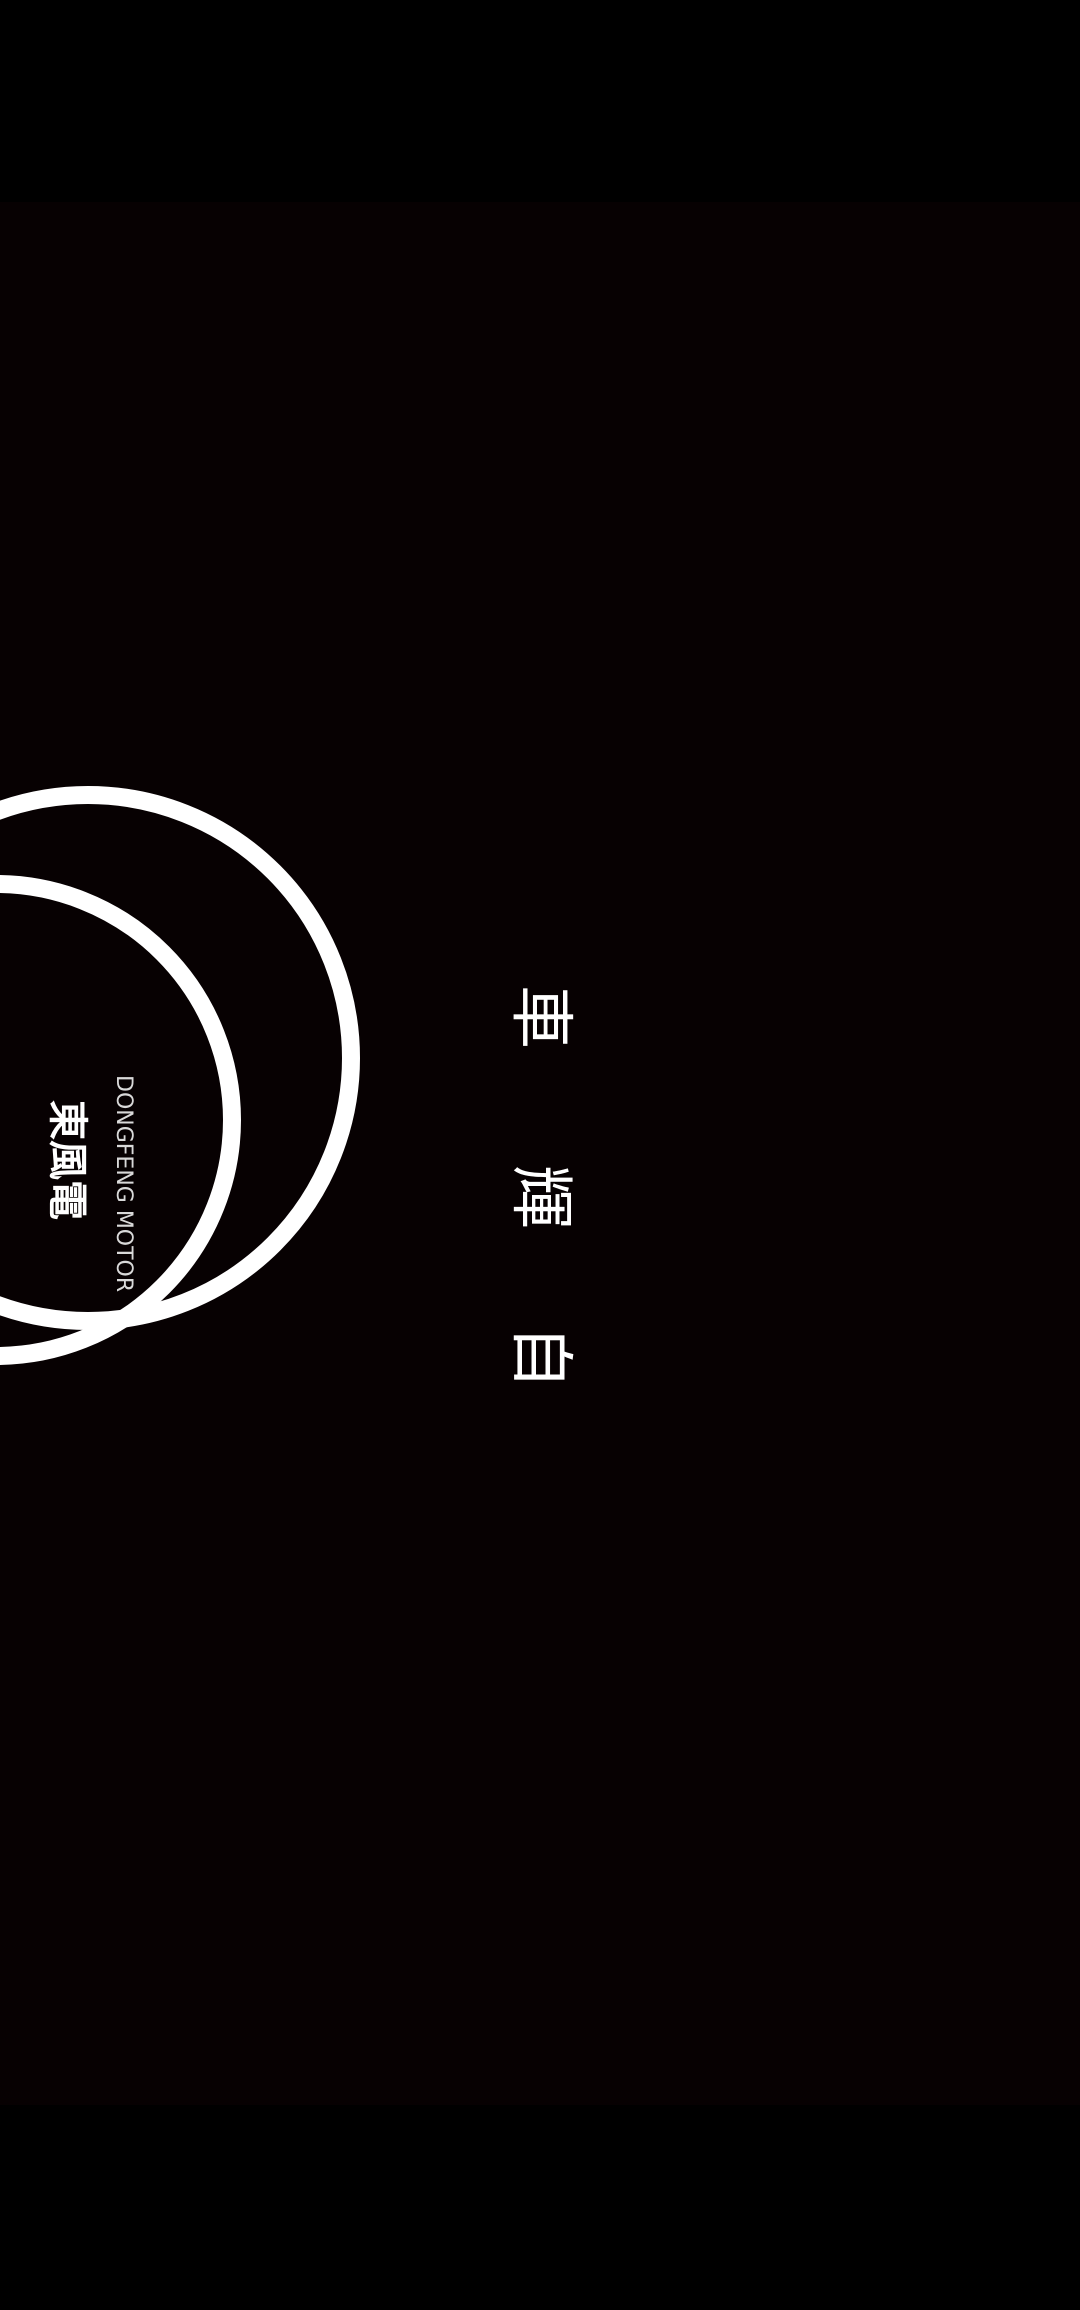  I want to click on title-glyph-3: 自, so click(540, 1357).